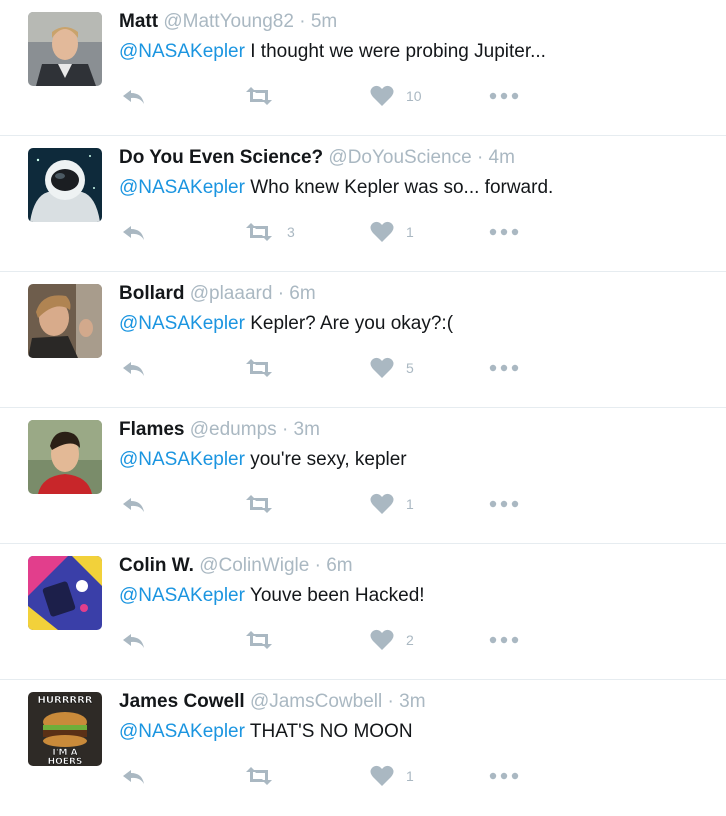  I want to click on retweet-button: 3, so click(269, 232).